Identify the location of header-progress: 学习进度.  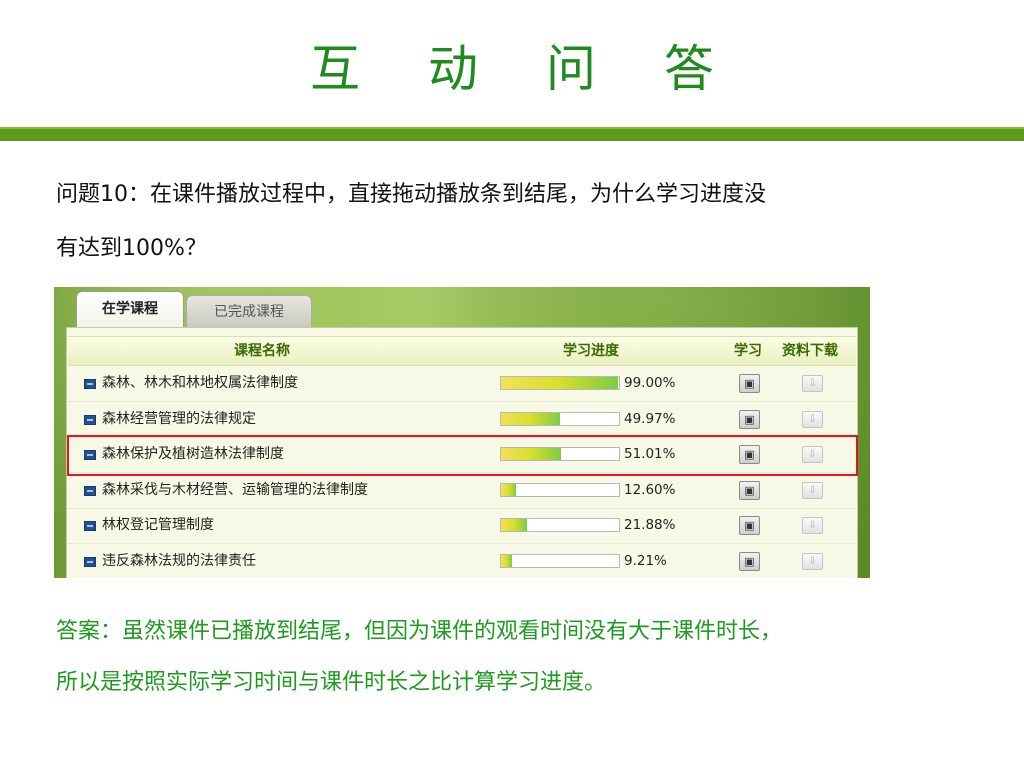
(591, 351).